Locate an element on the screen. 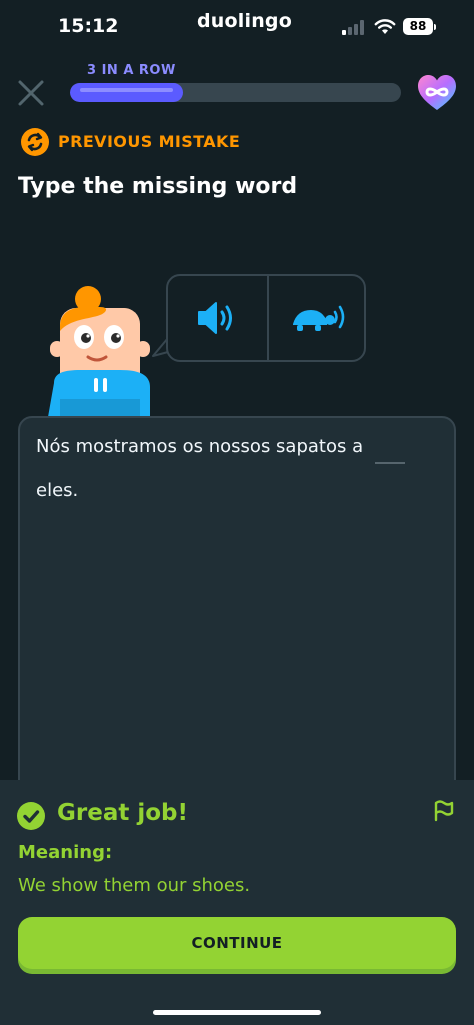 Image resolution: width=474 pixels, height=1025 pixels. continue-button: CONTINUE is located at coordinates (237, 943).